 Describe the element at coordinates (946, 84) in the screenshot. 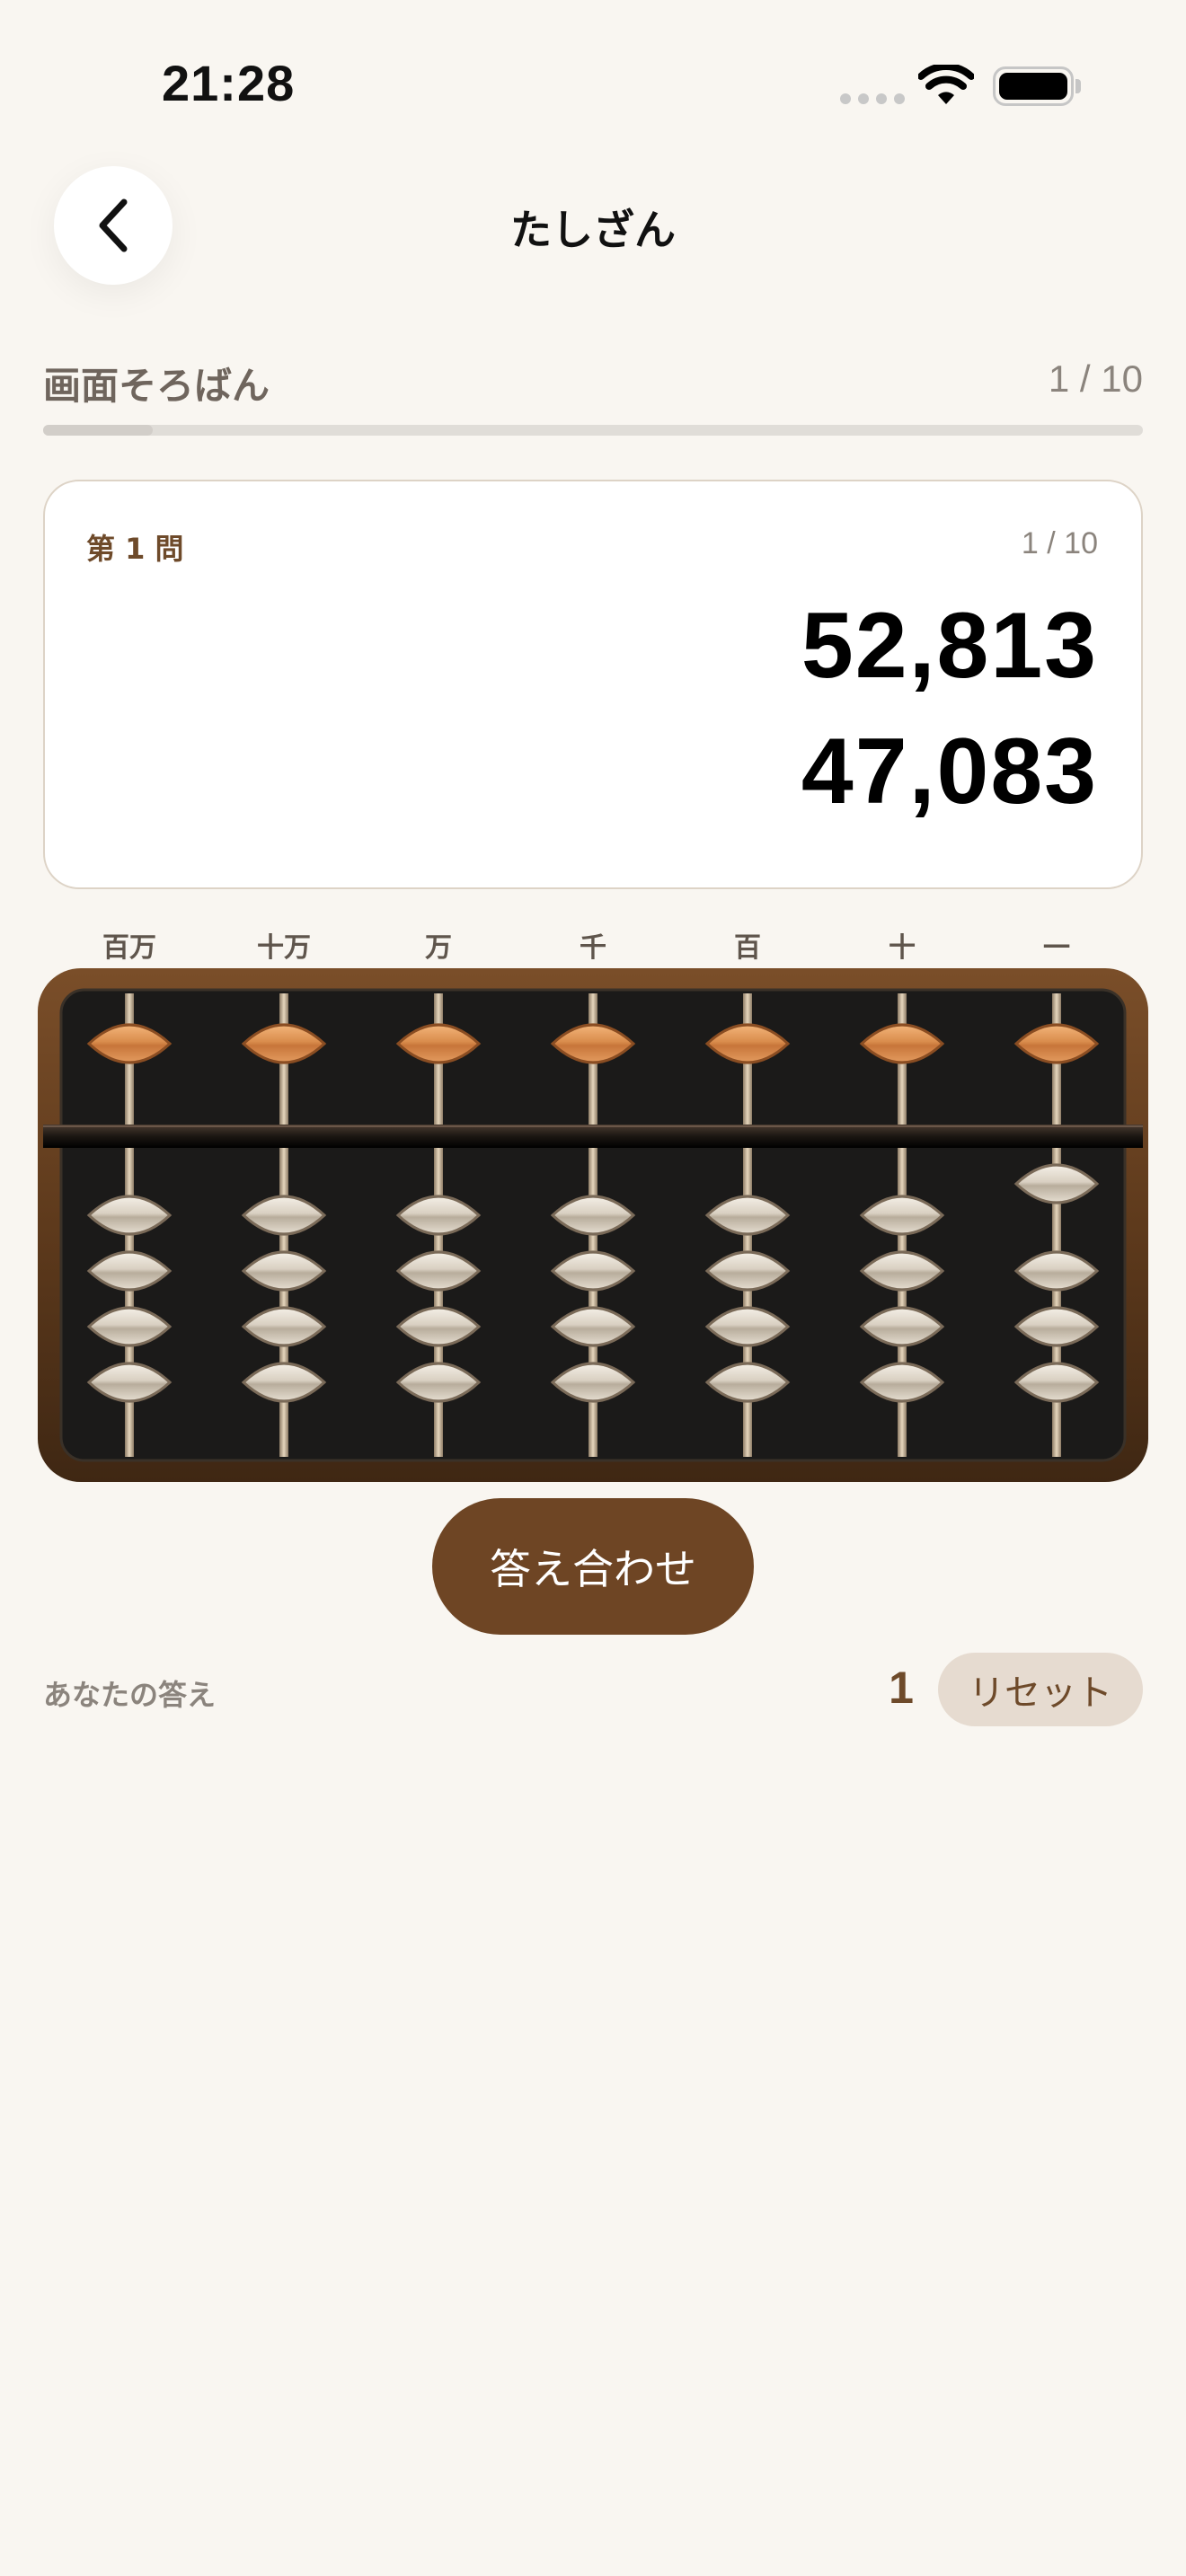

I see `wifi-icon` at that location.